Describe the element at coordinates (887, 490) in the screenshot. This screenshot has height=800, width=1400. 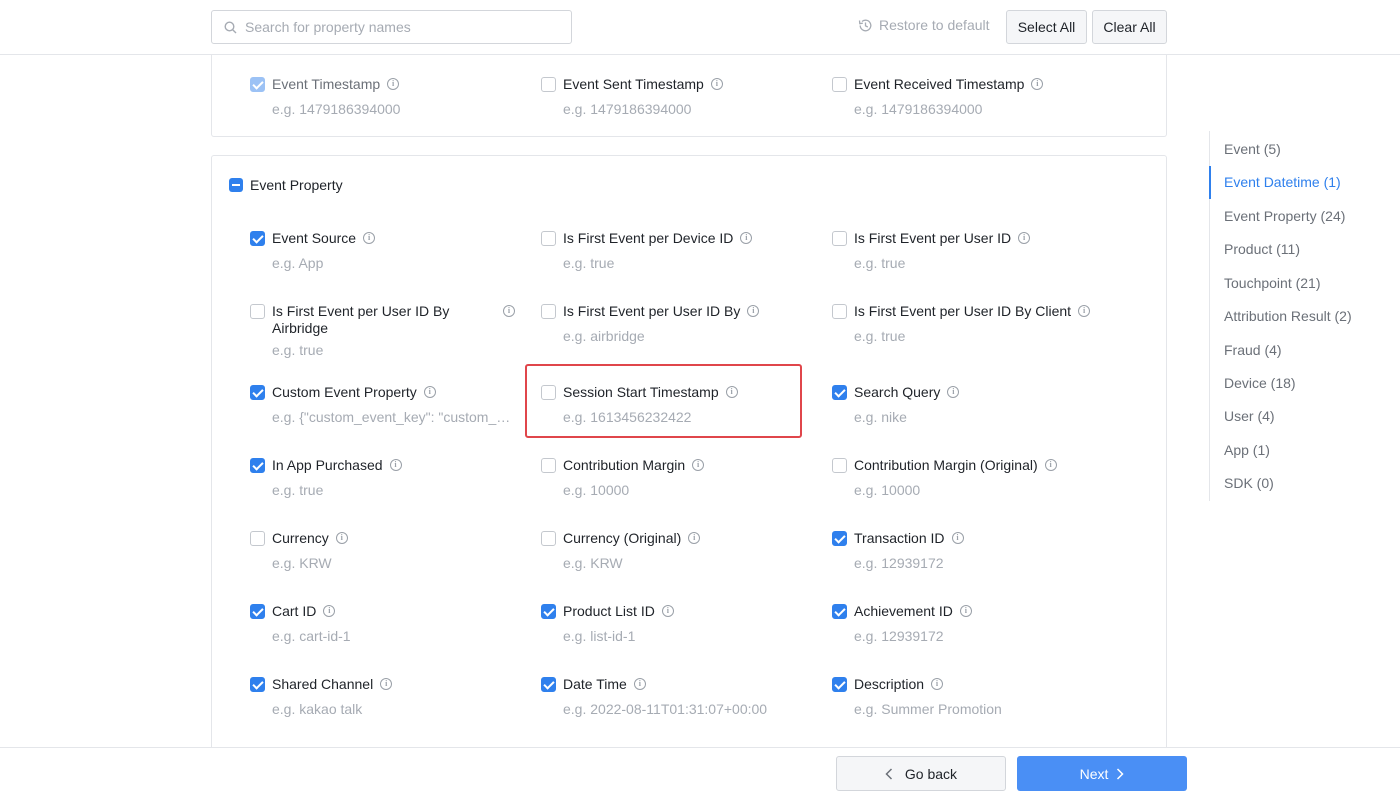
I see `property-example: e.g. 10000` at that location.